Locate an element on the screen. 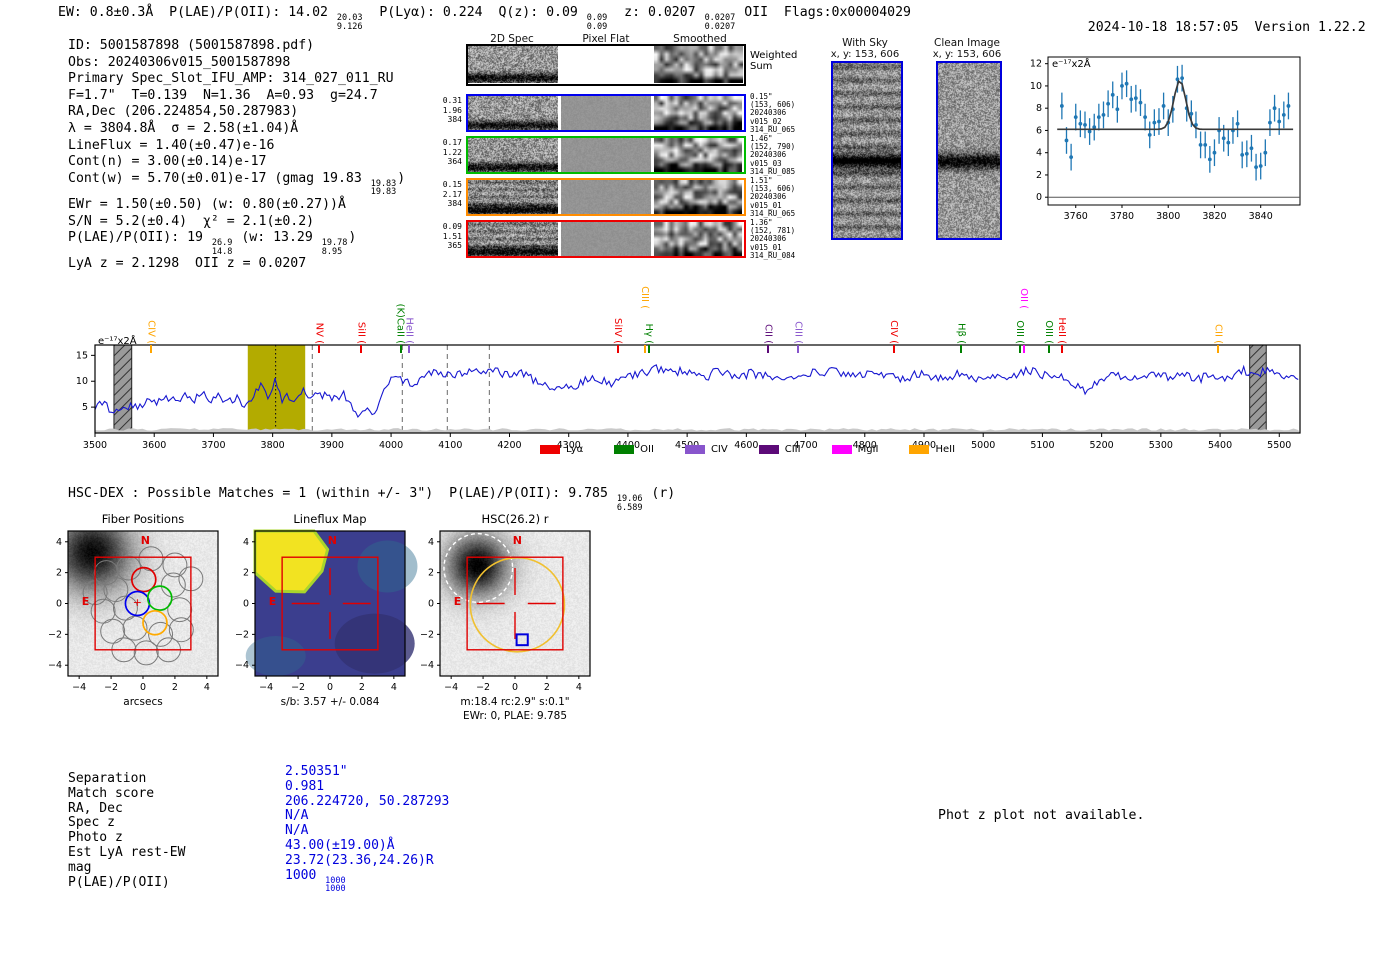 The image size is (1400, 953). panel-xlabel2-hsc: EWr: 0, PLAE: 9.785 is located at coordinates (515, 716).